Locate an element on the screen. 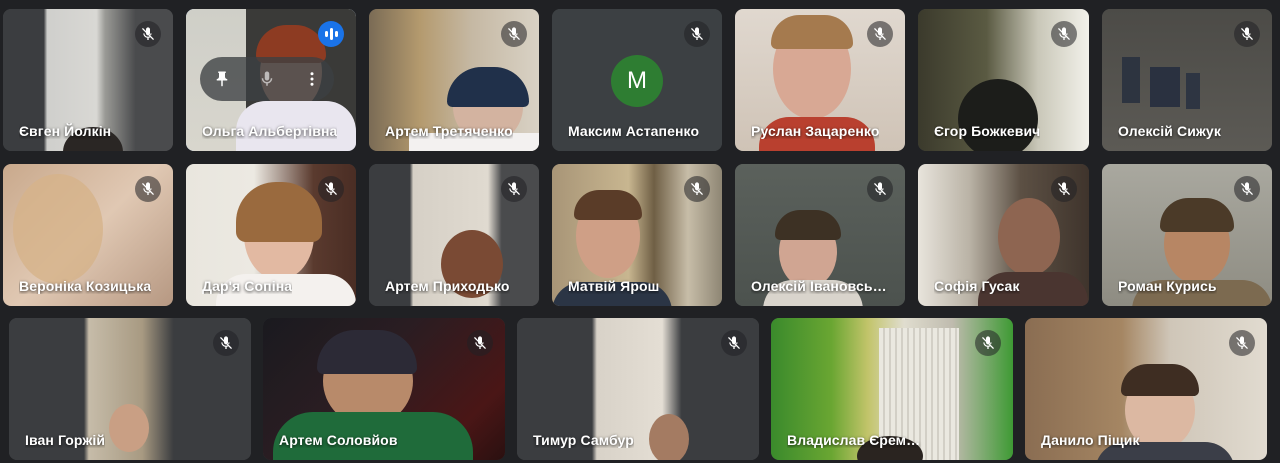 This screenshot has width=1280, height=463. participant-name: Данило Піщик is located at coordinates (1090, 440).